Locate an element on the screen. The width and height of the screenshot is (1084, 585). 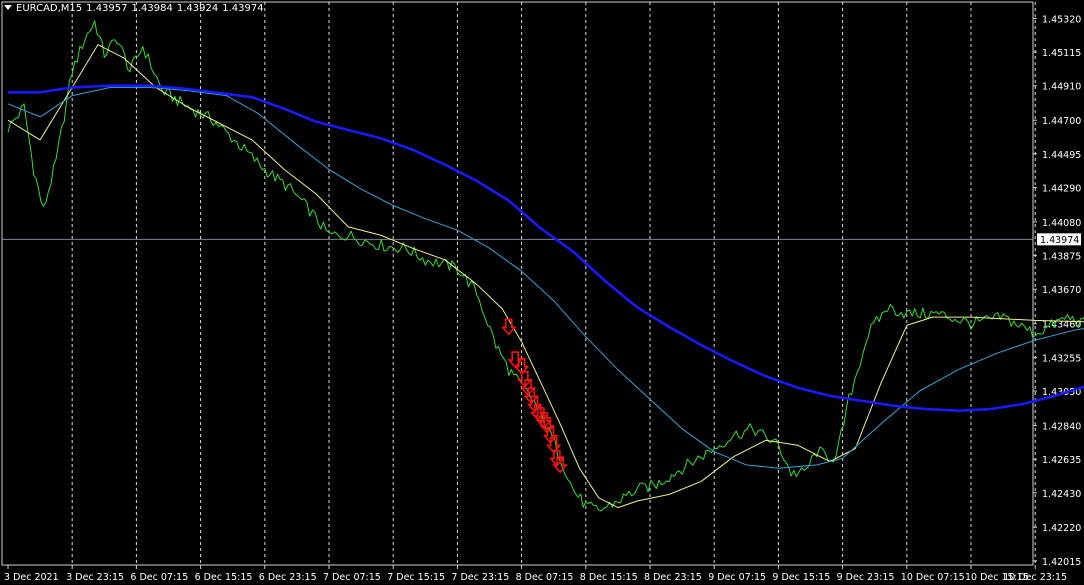
close-value: 1.43974 is located at coordinates (243, 8).